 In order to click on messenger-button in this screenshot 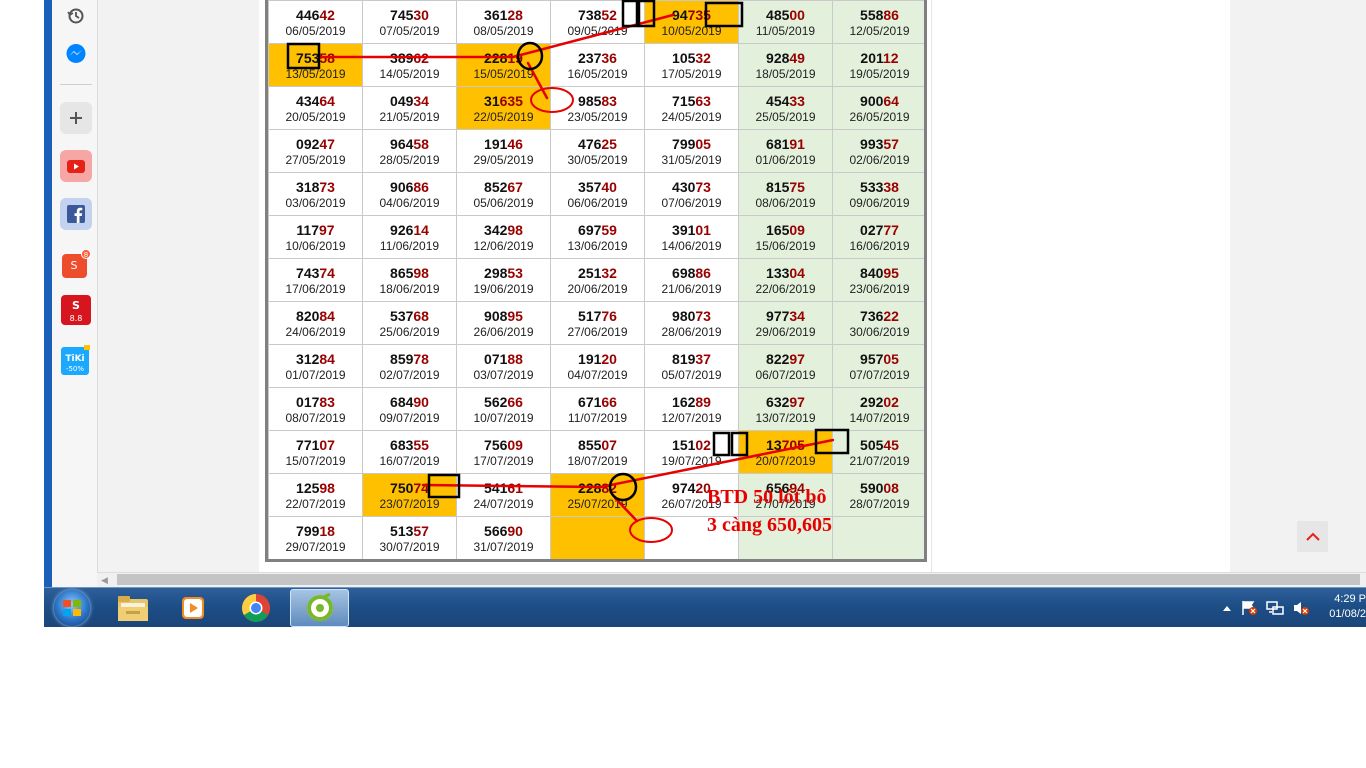, I will do `click(76, 54)`.